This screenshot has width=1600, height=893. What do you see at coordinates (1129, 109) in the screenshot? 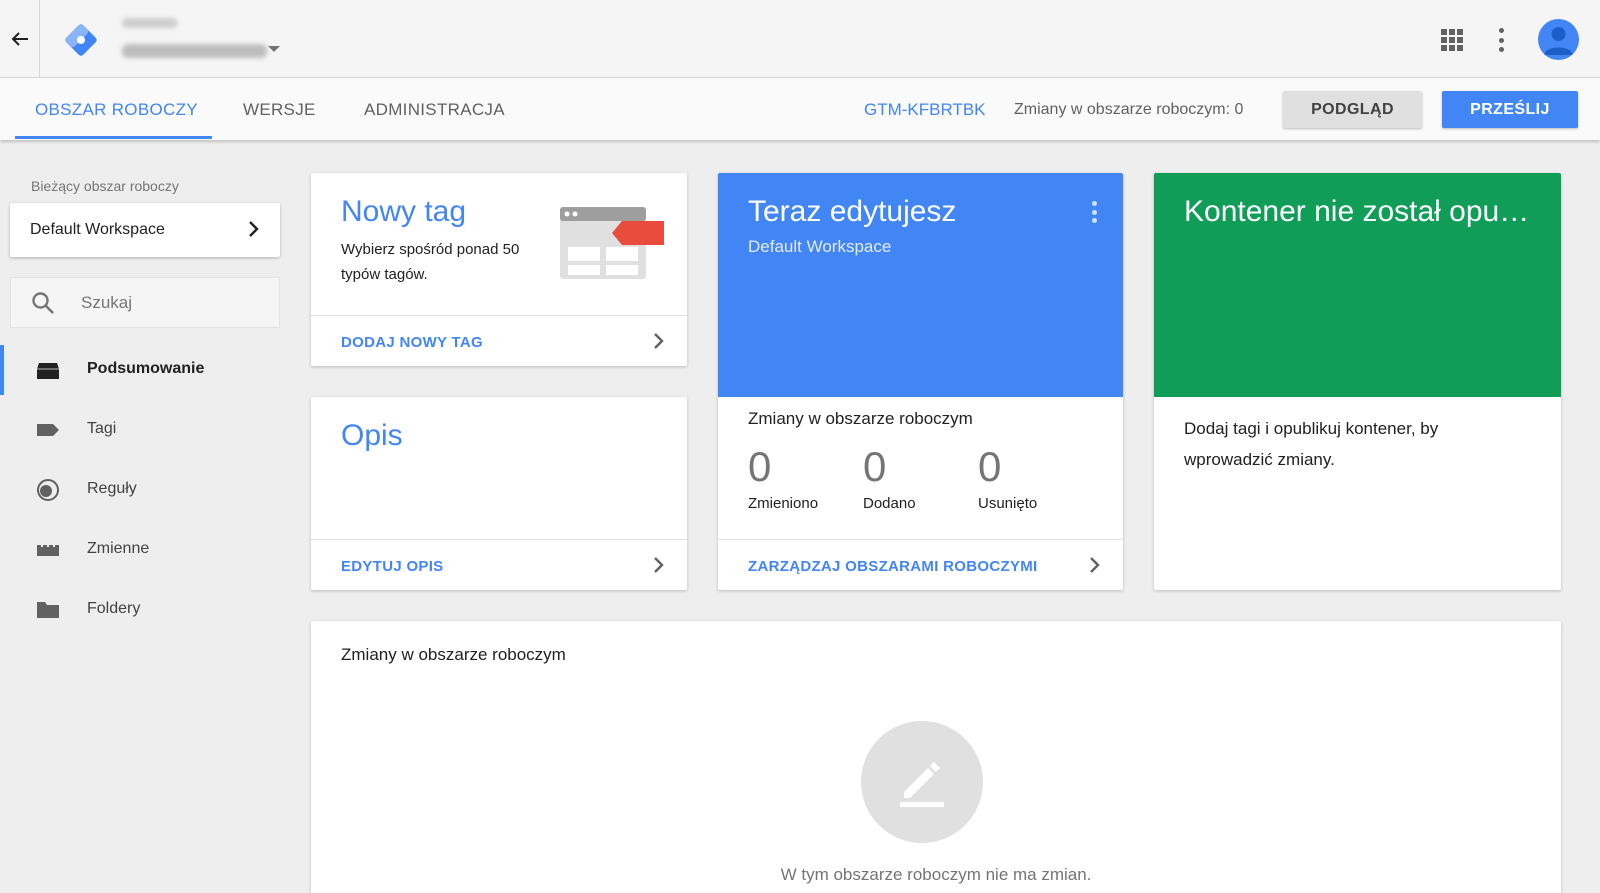
I see `workspace-changes-count: Zmiany w obszarze roboczym: 0` at bounding box center [1129, 109].